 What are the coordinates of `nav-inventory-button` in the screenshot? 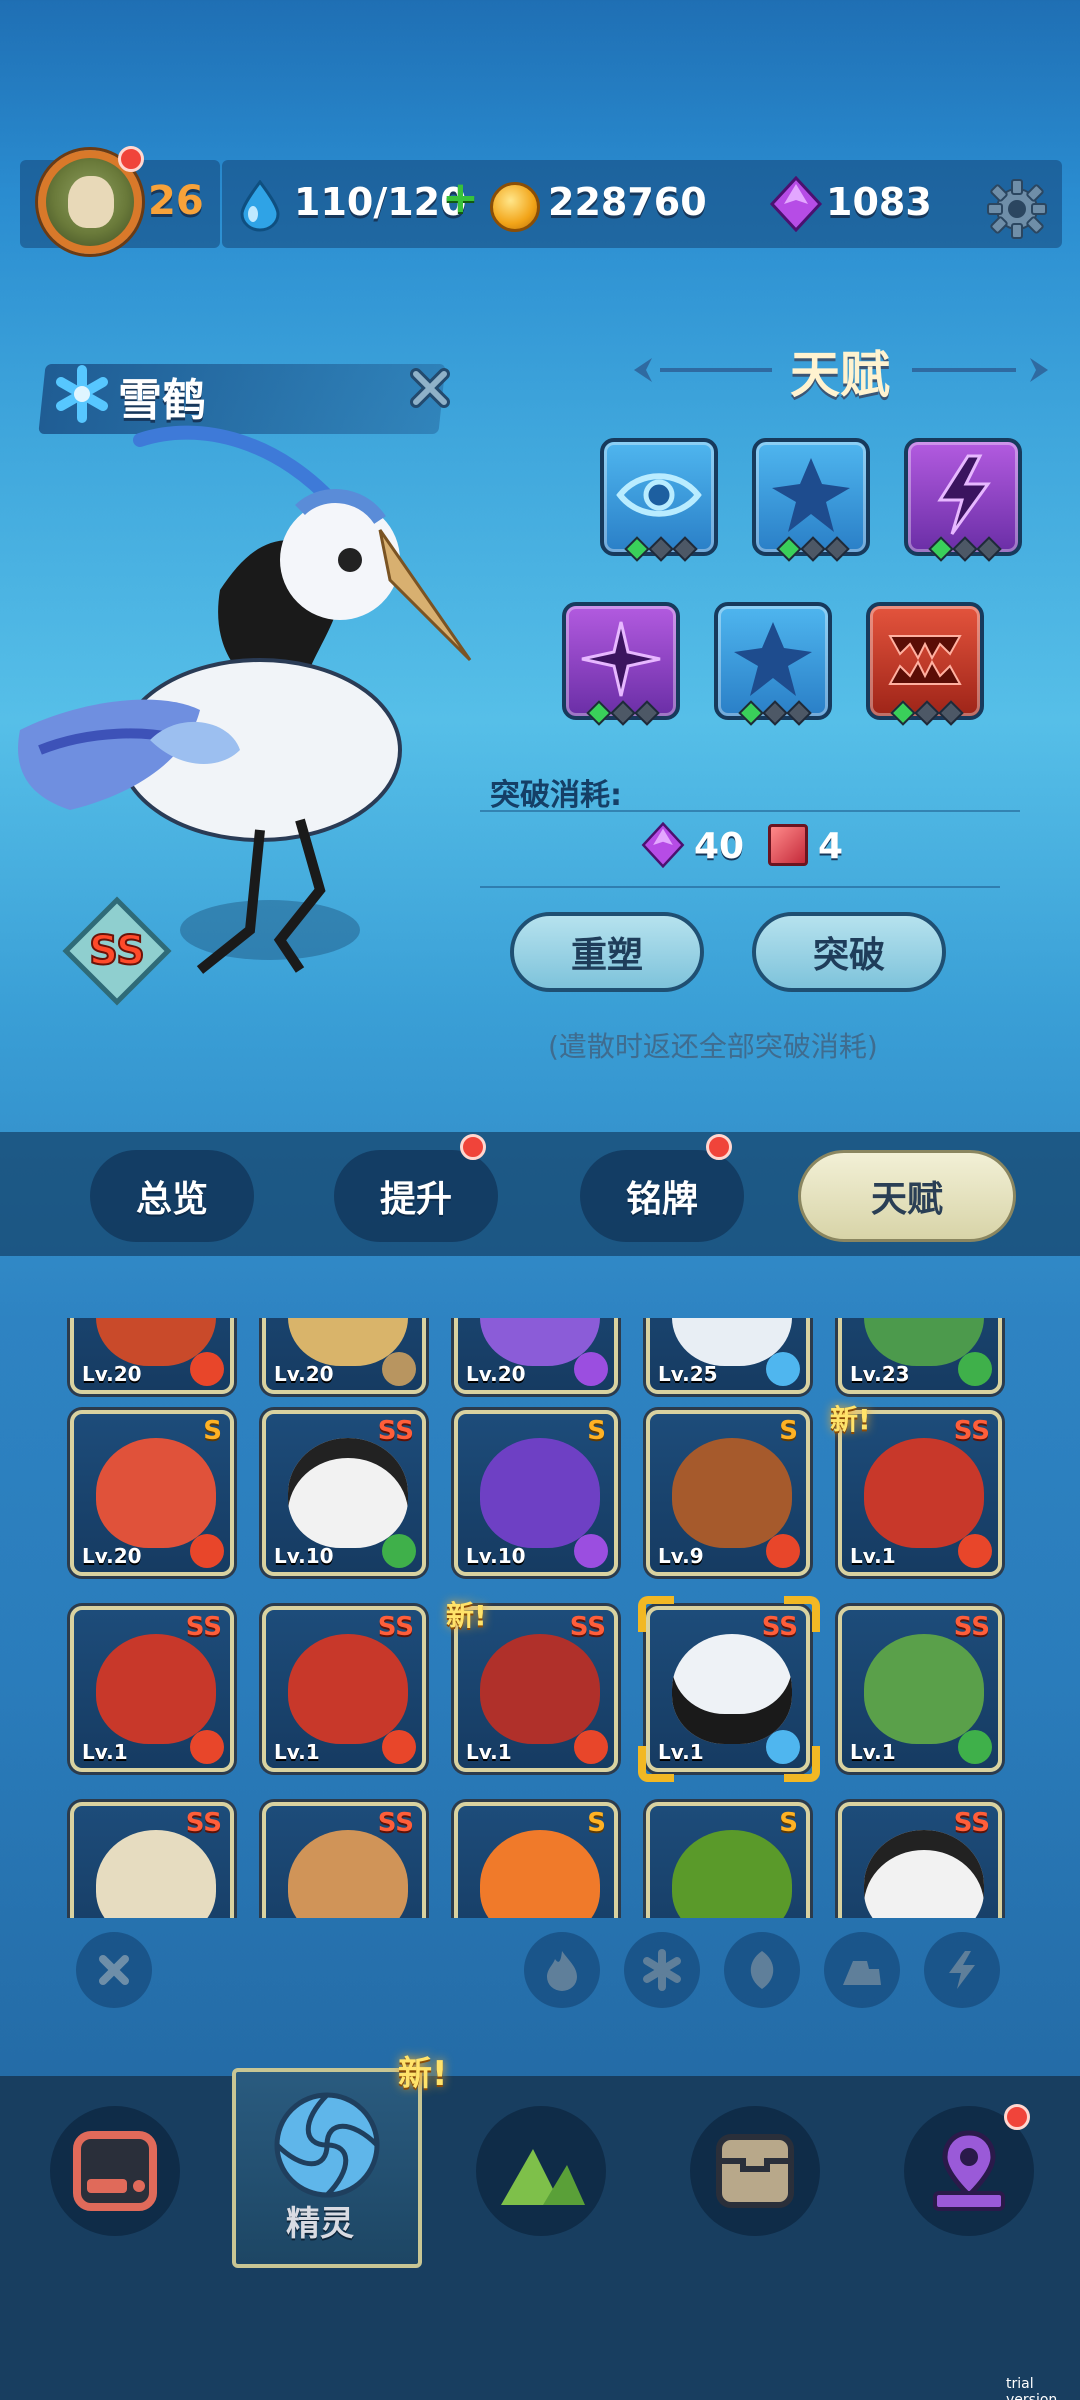 It's located at (755, 2171).